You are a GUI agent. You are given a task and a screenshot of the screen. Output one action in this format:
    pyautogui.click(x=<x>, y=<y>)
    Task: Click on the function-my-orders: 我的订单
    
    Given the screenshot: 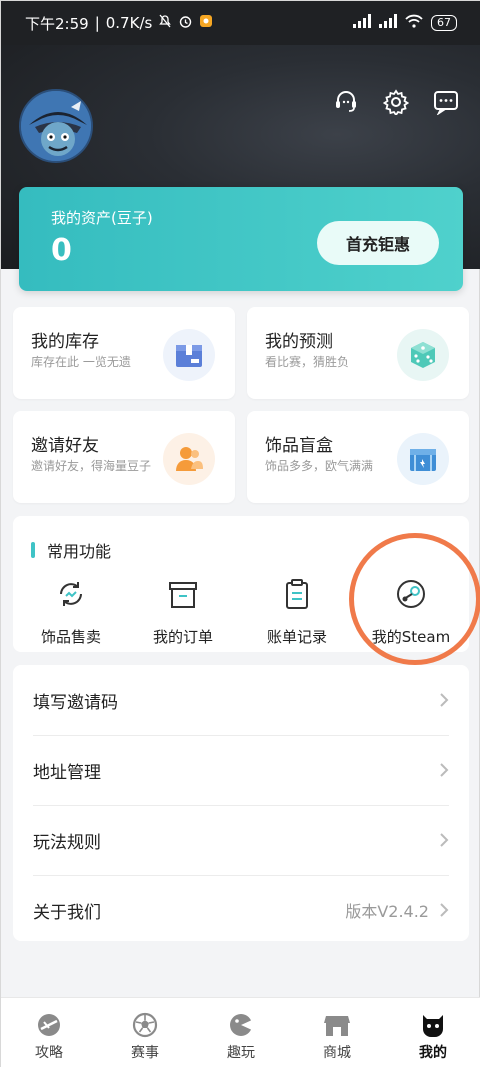 What is the action you would take?
    pyautogui.click(x=183, y=611)
    